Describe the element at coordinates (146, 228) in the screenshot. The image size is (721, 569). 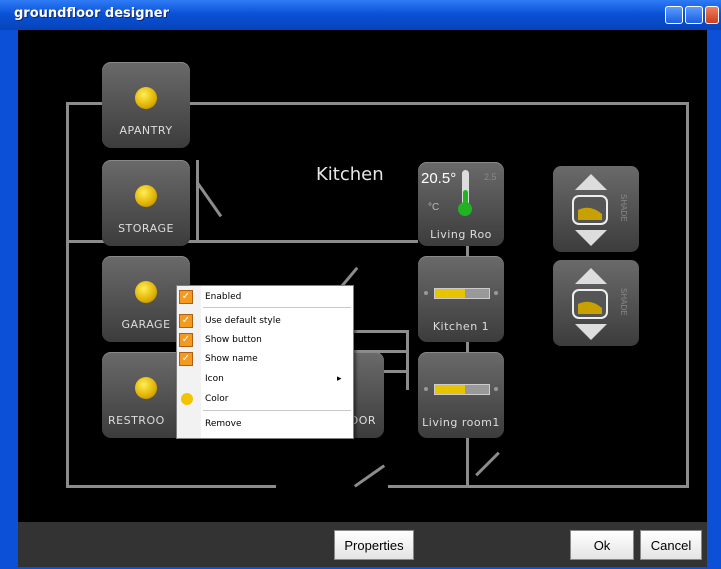
I see `tile-label: STORAGE` at that location.